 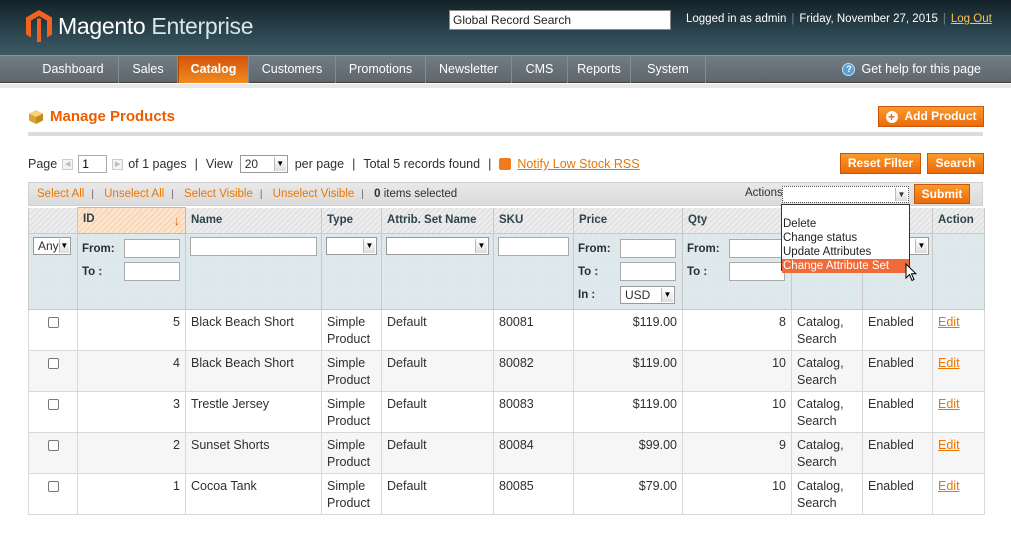 I want to click on cell-attrib-set: Default, so click(x=437, y=330).